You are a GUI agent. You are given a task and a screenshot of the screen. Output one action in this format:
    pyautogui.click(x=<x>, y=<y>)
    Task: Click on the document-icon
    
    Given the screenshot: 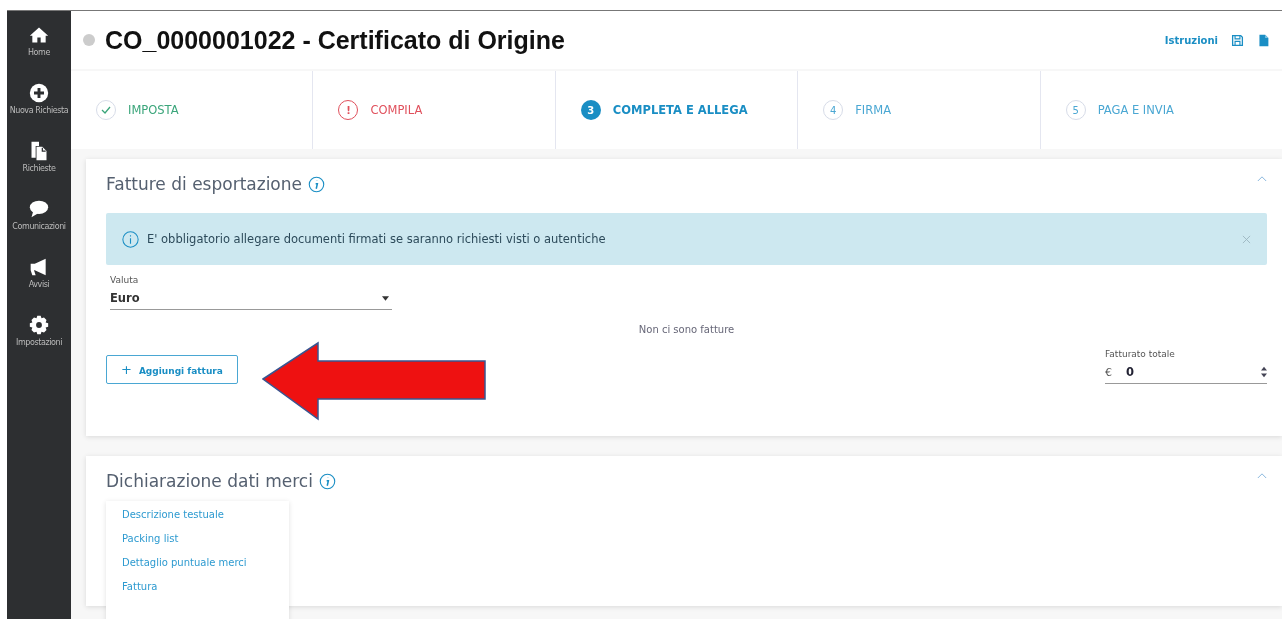 What is the action you would take?
    pyautogui.click(x=1263, y=40)
    